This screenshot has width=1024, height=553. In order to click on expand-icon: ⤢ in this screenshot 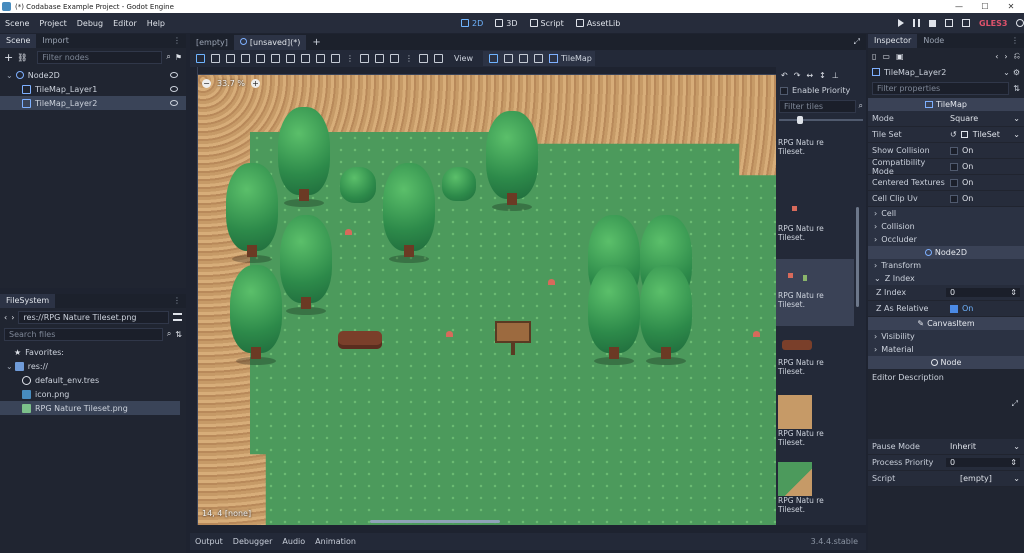, I will do `click(1015, 404)`.